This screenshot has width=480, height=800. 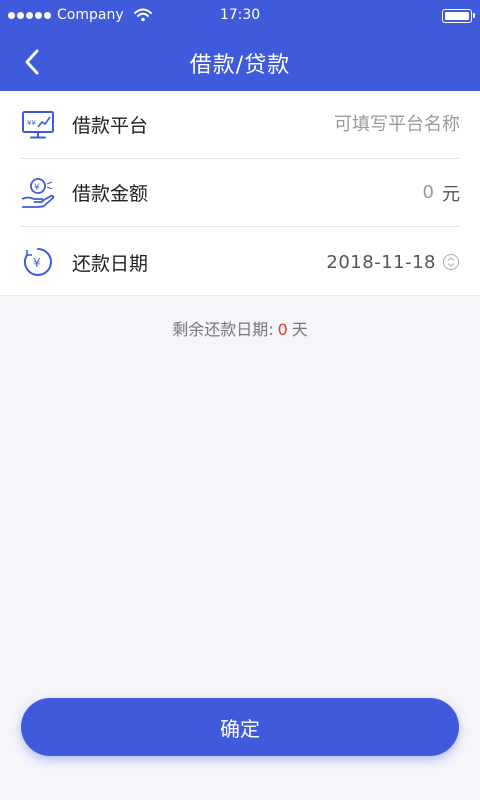 I want to click on battery-icon, so click(x=458, y=16).